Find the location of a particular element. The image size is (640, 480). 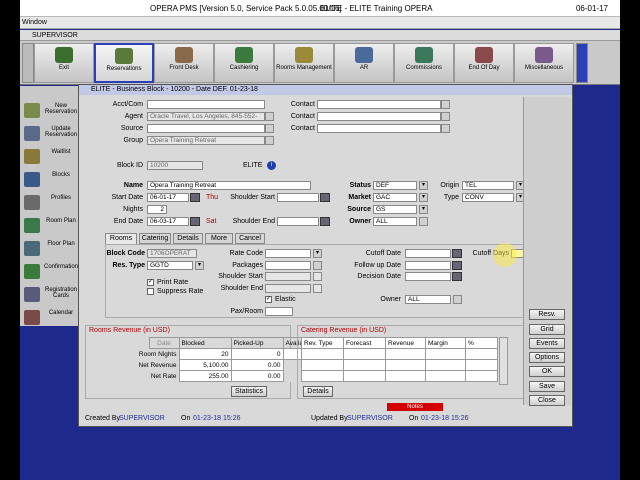

agent-field: Oracle Travel, Los Angeles, 845-552- is located at coordinates (206, 116).